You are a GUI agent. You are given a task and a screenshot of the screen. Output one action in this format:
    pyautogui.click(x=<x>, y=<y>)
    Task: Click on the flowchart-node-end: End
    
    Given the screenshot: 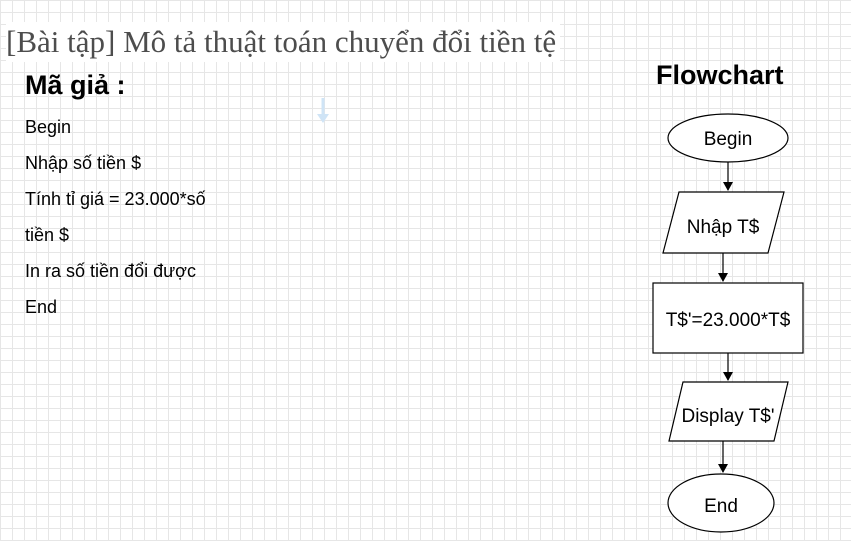 What is the action you would take?
    pyautogui.click(x=721, y=503)
    